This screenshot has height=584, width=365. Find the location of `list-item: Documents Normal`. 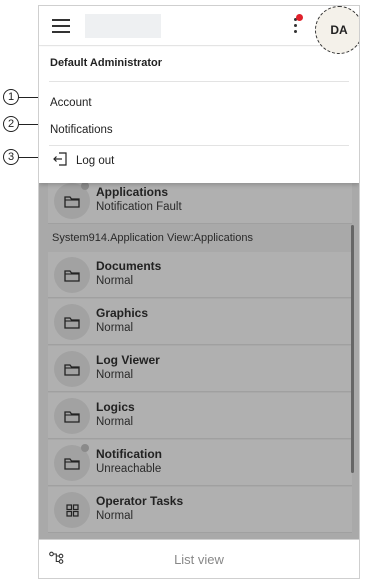

list-item: Documents Normal is located at coordinates (200, 275).